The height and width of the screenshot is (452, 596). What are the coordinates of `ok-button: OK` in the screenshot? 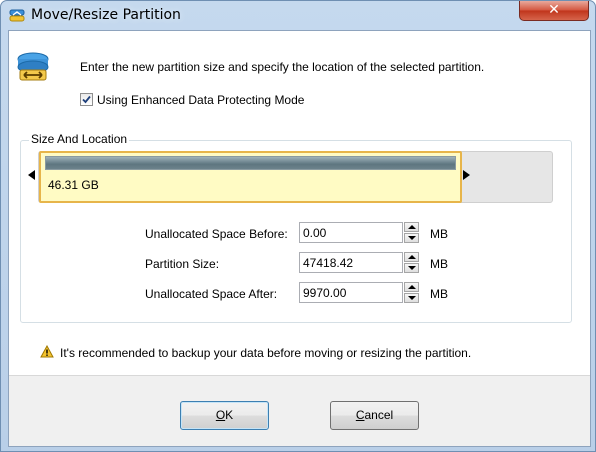 It's located at (224, 415).